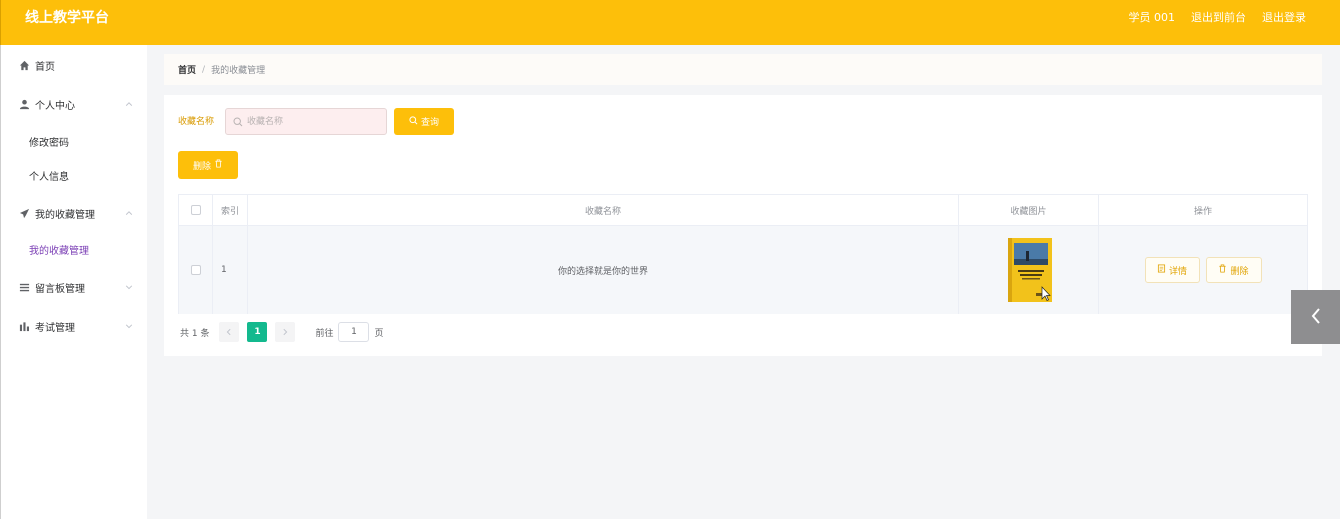 The width and height of the screenshot is (1340, 519). What do you see at coordinates (1177, 271) in the screenshot?
I see `detail-button-label: 详情` at bounding box center [1177, 271].